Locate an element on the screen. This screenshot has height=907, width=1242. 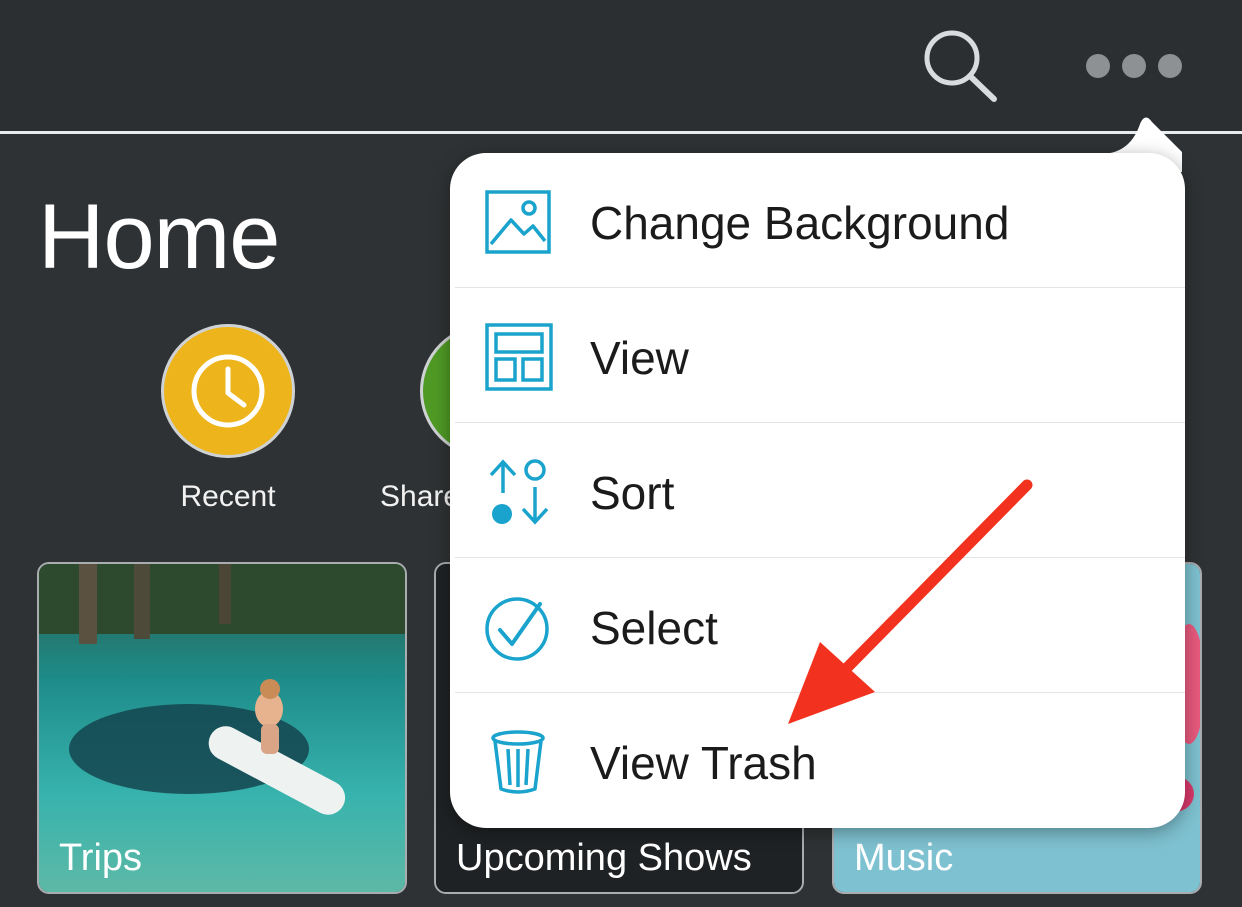
top-bar-divider is located at coordinates (621, 132).